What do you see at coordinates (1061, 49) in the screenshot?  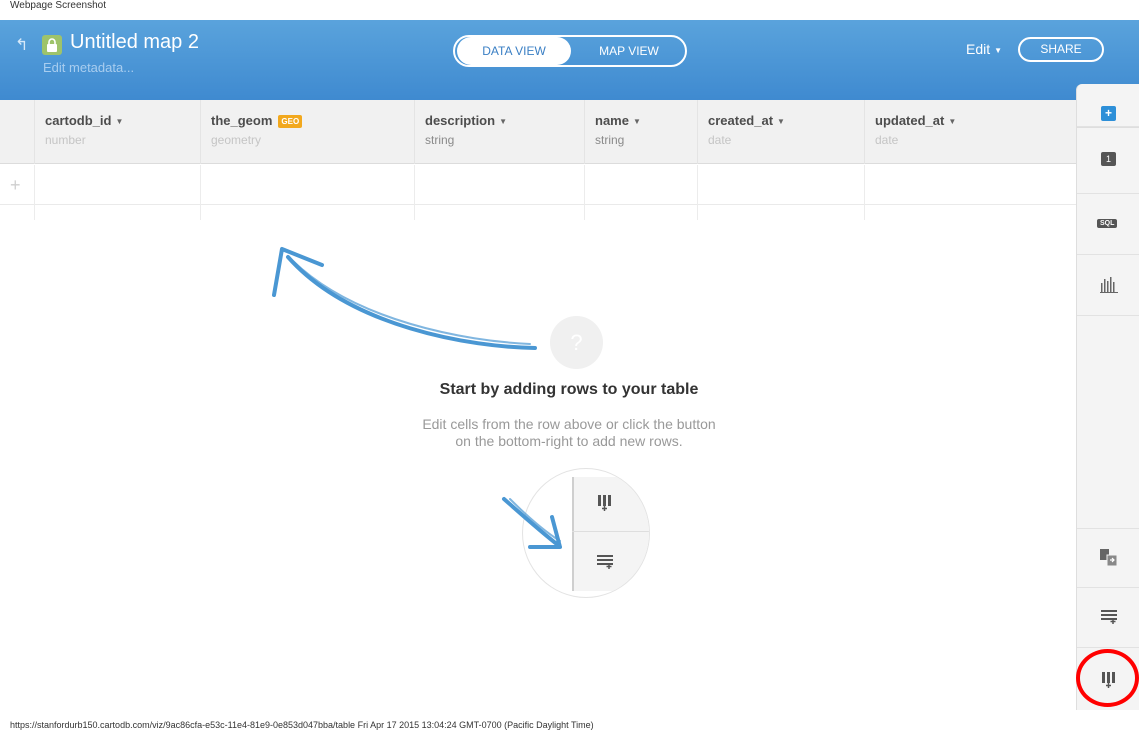 I see `share-button: SHARE` at bounding box center [1061, 49].